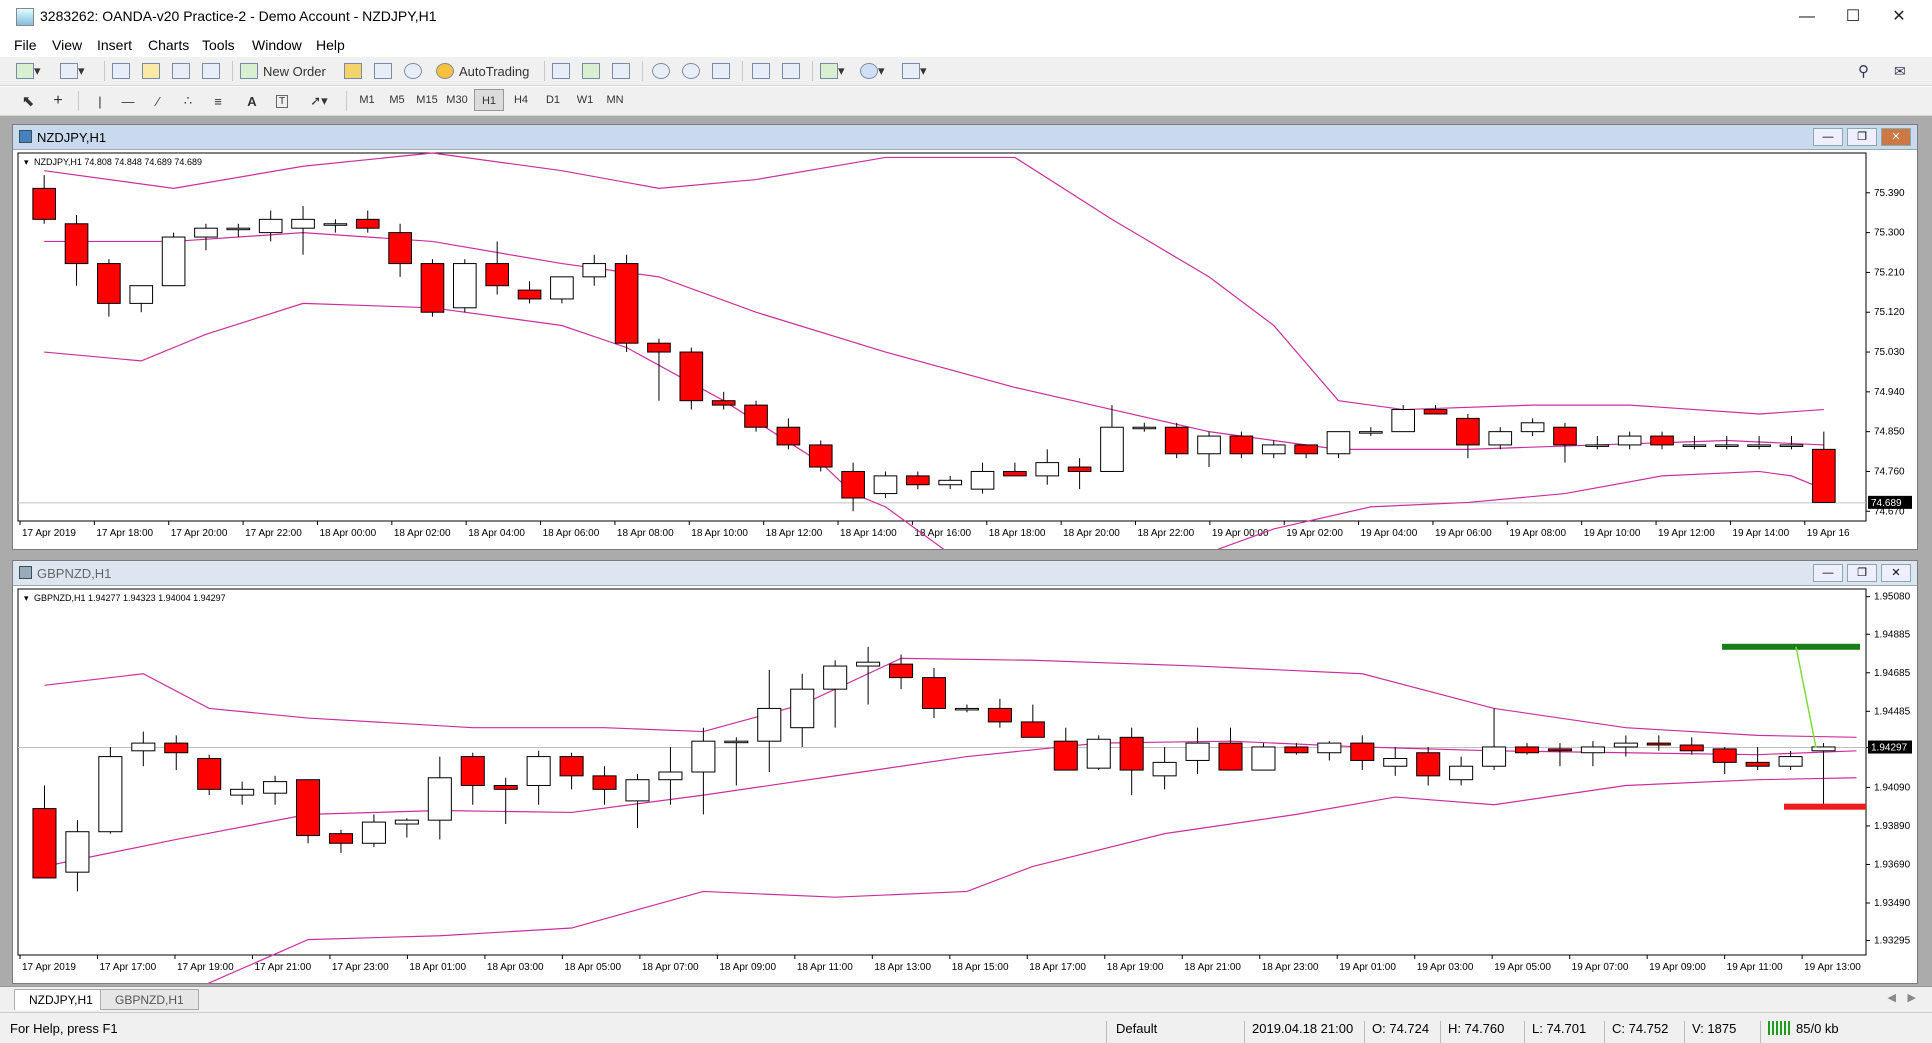 The width and height of the screenshot is (1932, 1043). Describe the element at coordinates (914, 71) in the screenshot. I see `templates-button: ▾` at that location.